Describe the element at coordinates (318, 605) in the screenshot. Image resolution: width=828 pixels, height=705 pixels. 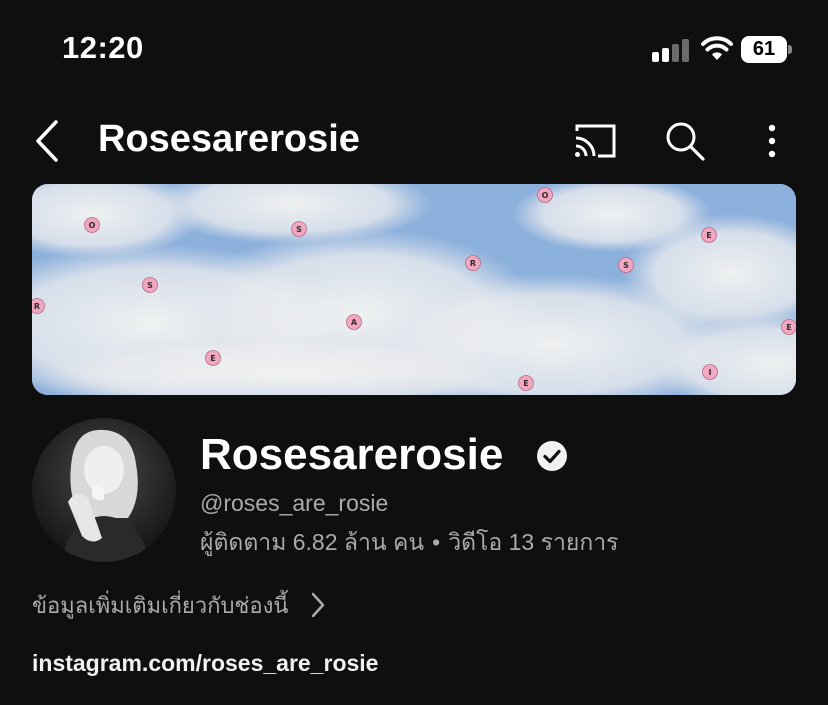
I see `chevron-right-icon` at that location.